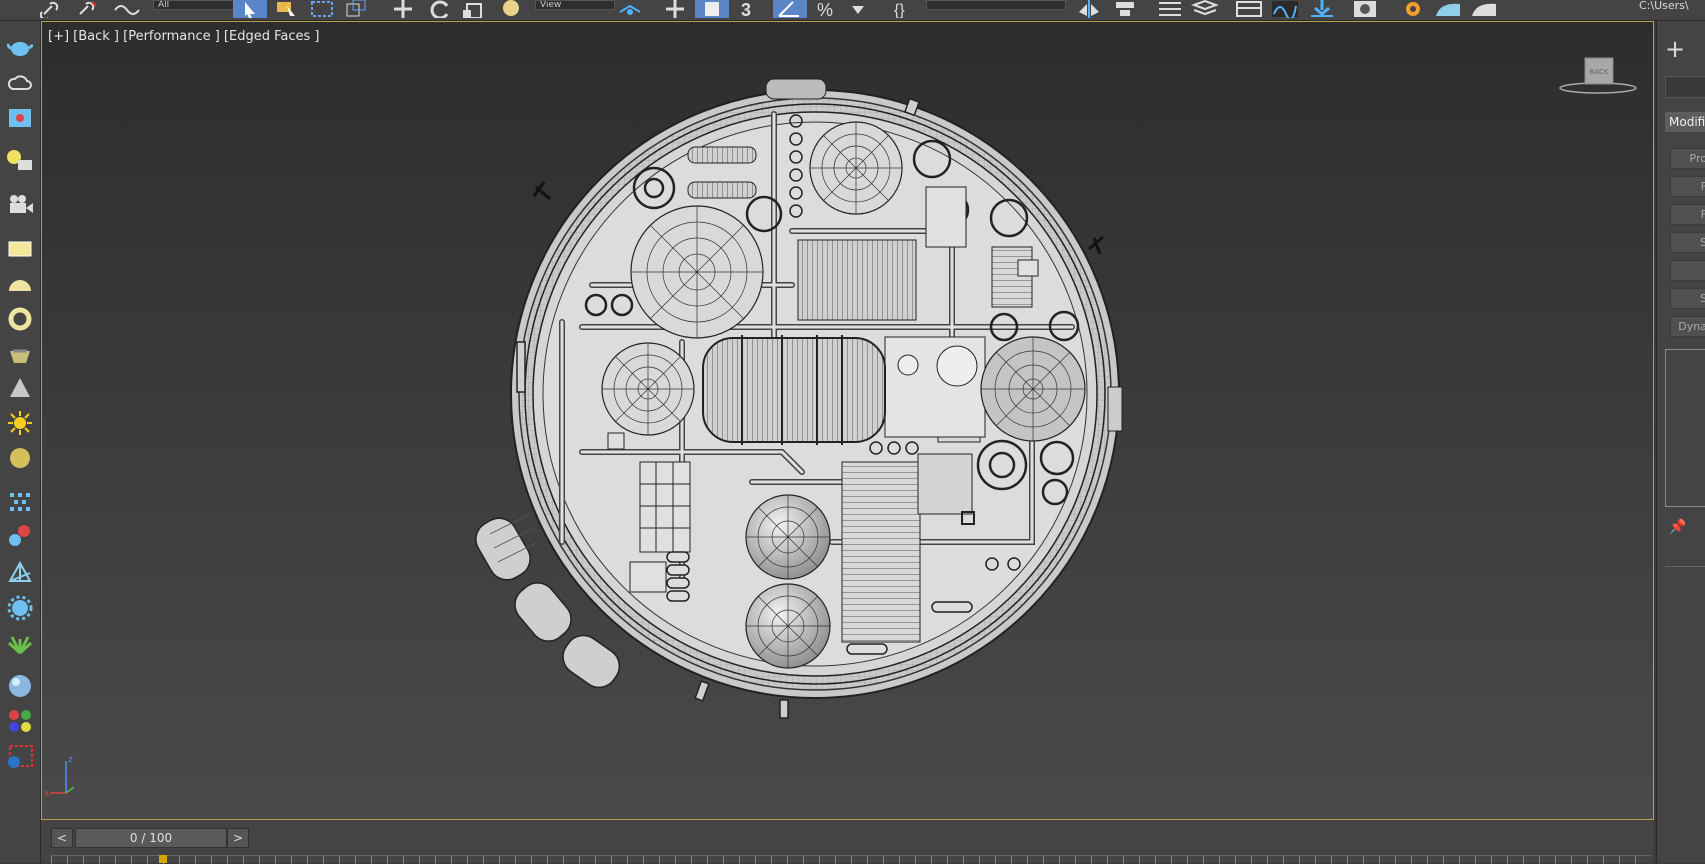 Image resolution: width=1705 pixels, height=864 pixels. What do you see at coordinates (790, 9) in the screenshot?
I see `angle-snap-icon` at bounding box center [790, 9].